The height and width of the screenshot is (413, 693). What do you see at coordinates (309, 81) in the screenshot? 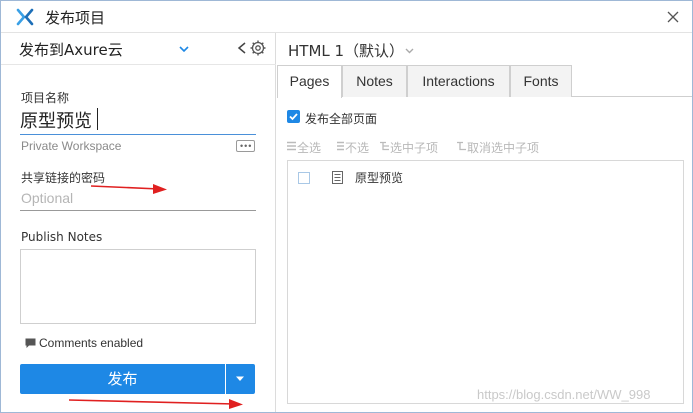
I see `tab-pages: Pages` at bounding box center [309, 81].